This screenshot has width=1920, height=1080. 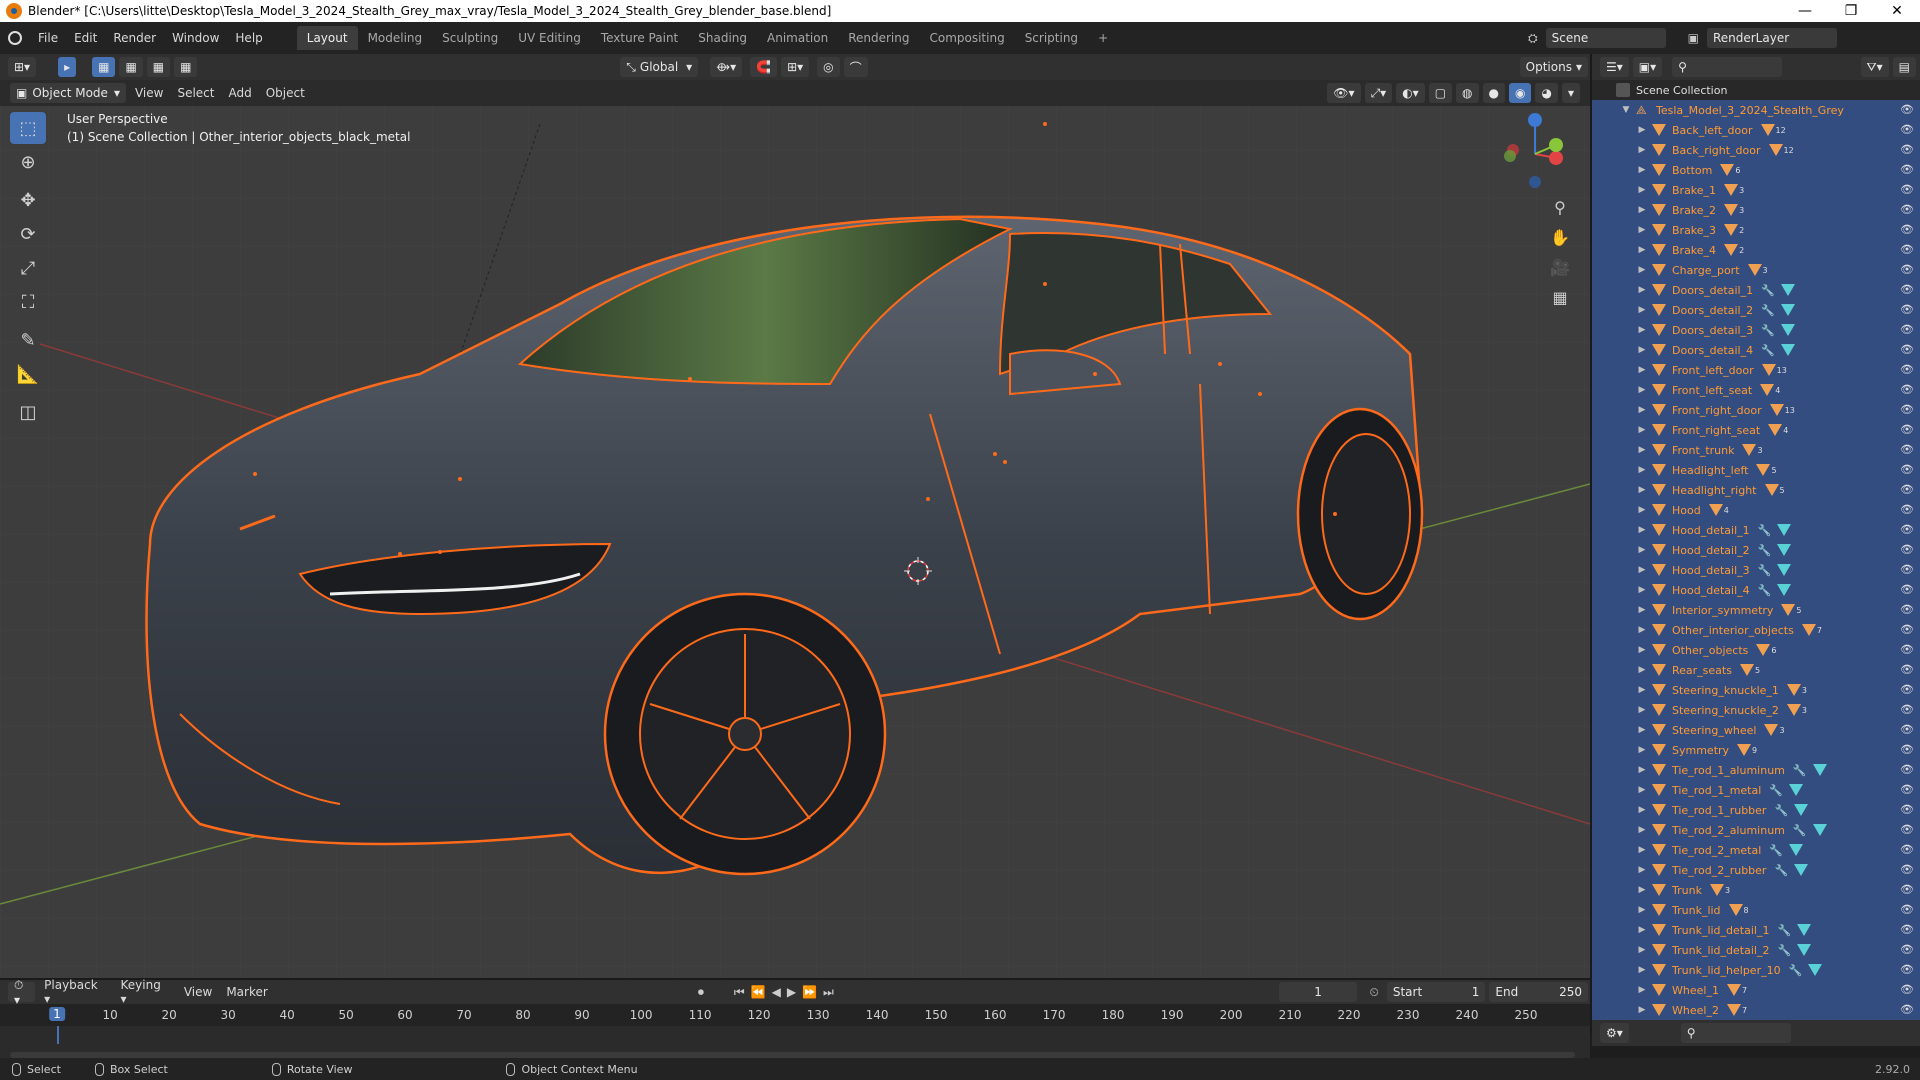 I want to click on outliner-row: ▶ Steering_knuckle_1 3 👁, so click(x=1756, y=690).